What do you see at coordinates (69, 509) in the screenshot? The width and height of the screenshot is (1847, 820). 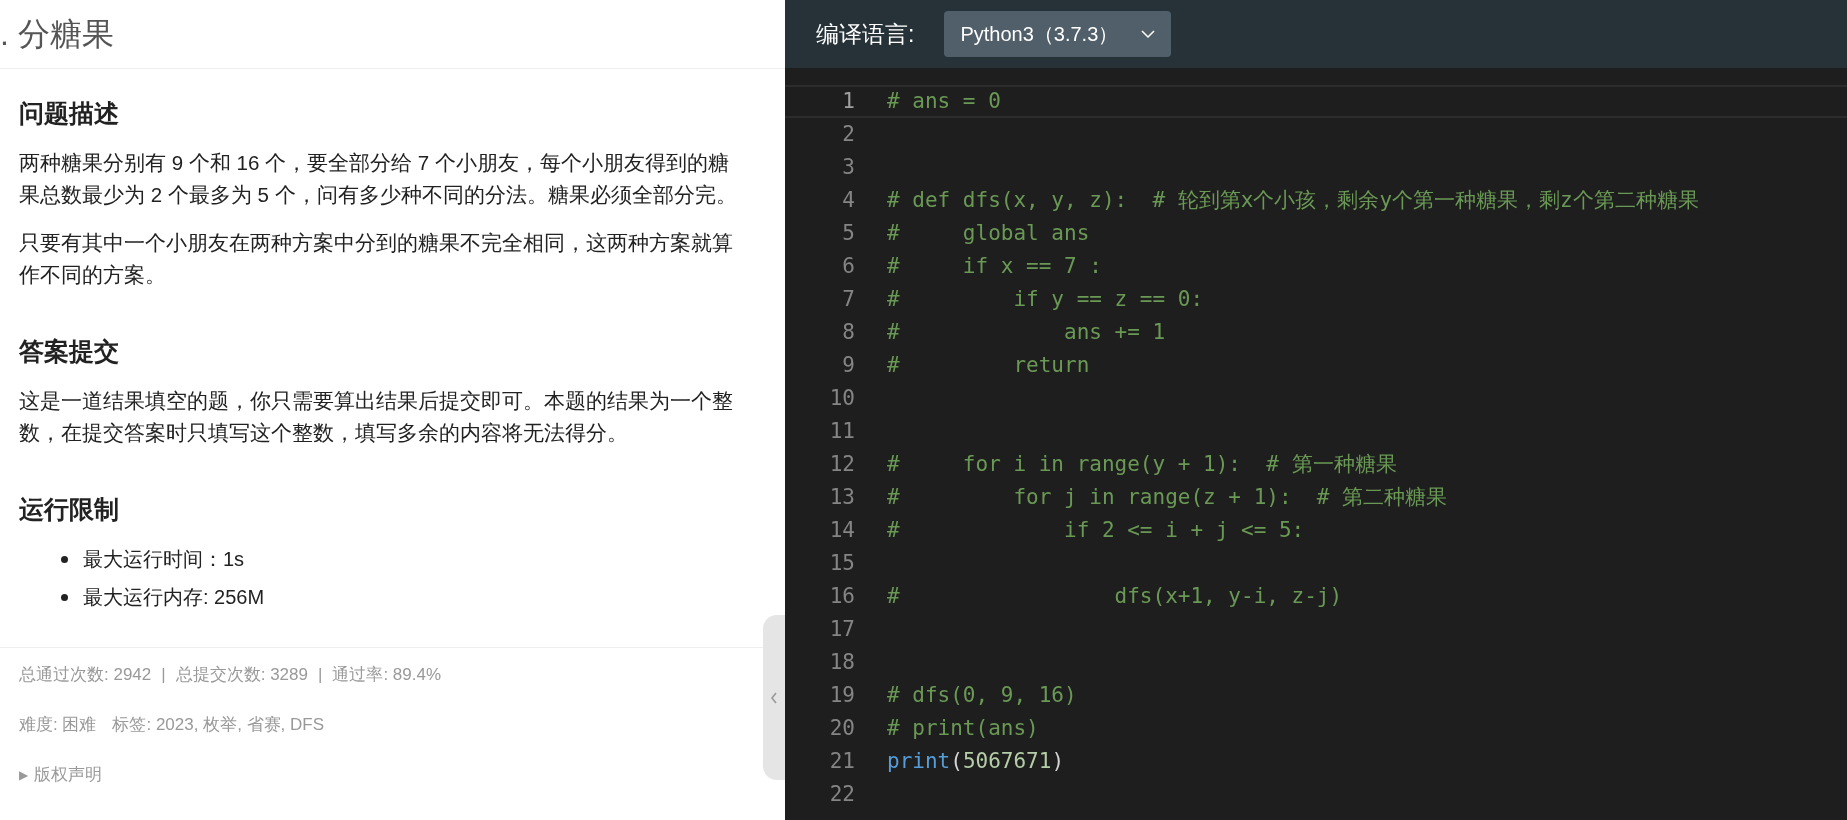 I see `section-heading: 运行限制` at bounding box center [69, 509].